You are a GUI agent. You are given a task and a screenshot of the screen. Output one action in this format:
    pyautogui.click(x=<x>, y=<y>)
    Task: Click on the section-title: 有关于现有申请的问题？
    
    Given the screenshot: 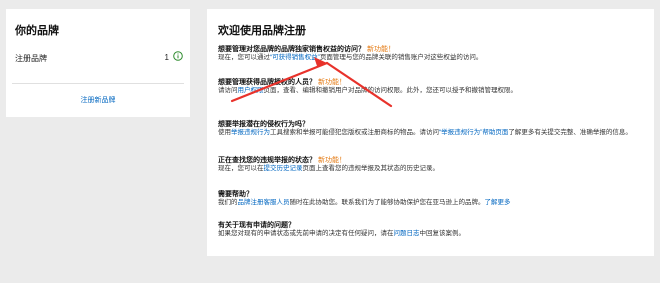 What is the action you would take?
    pyautogui.click(x=256, y=225)
    